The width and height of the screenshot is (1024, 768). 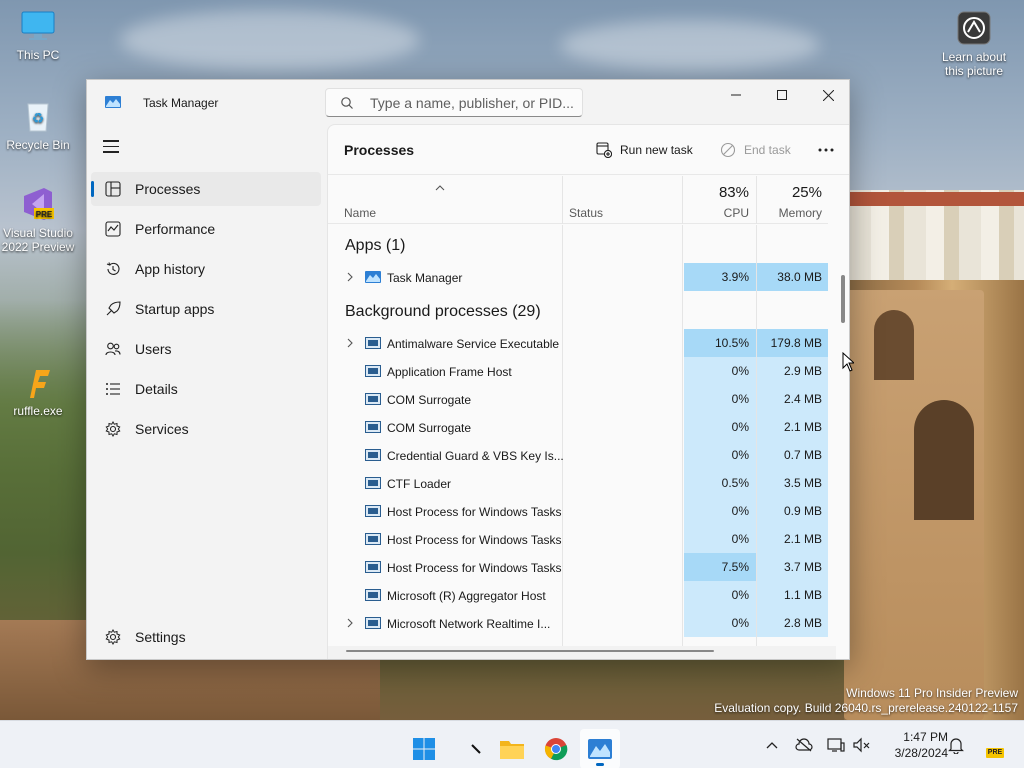 What do you see at coordinates (755, 150) in the screenshot?
I see `end-task-button: End task` at bounding box center [755, 150].